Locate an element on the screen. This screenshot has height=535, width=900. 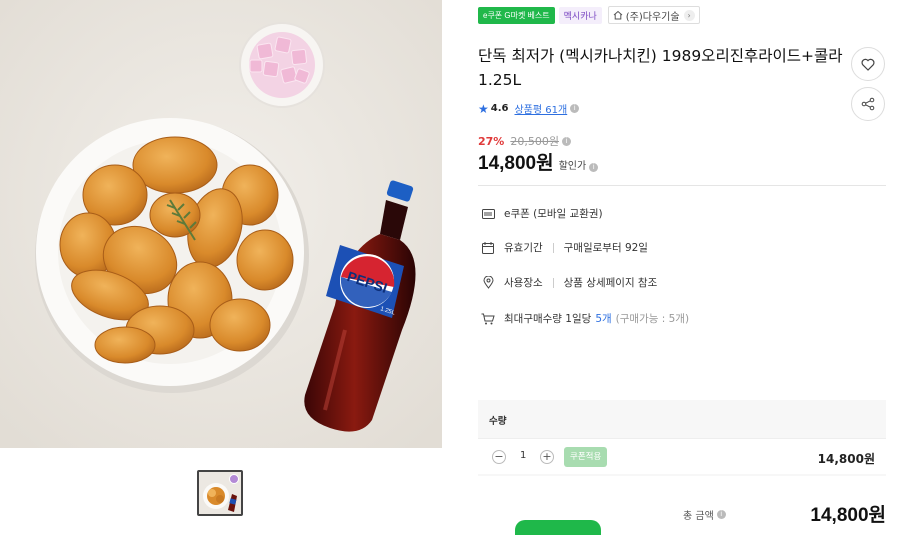
rating-row: ★ 4.6 상품평 61개 i is located at coordinates (529, 108).